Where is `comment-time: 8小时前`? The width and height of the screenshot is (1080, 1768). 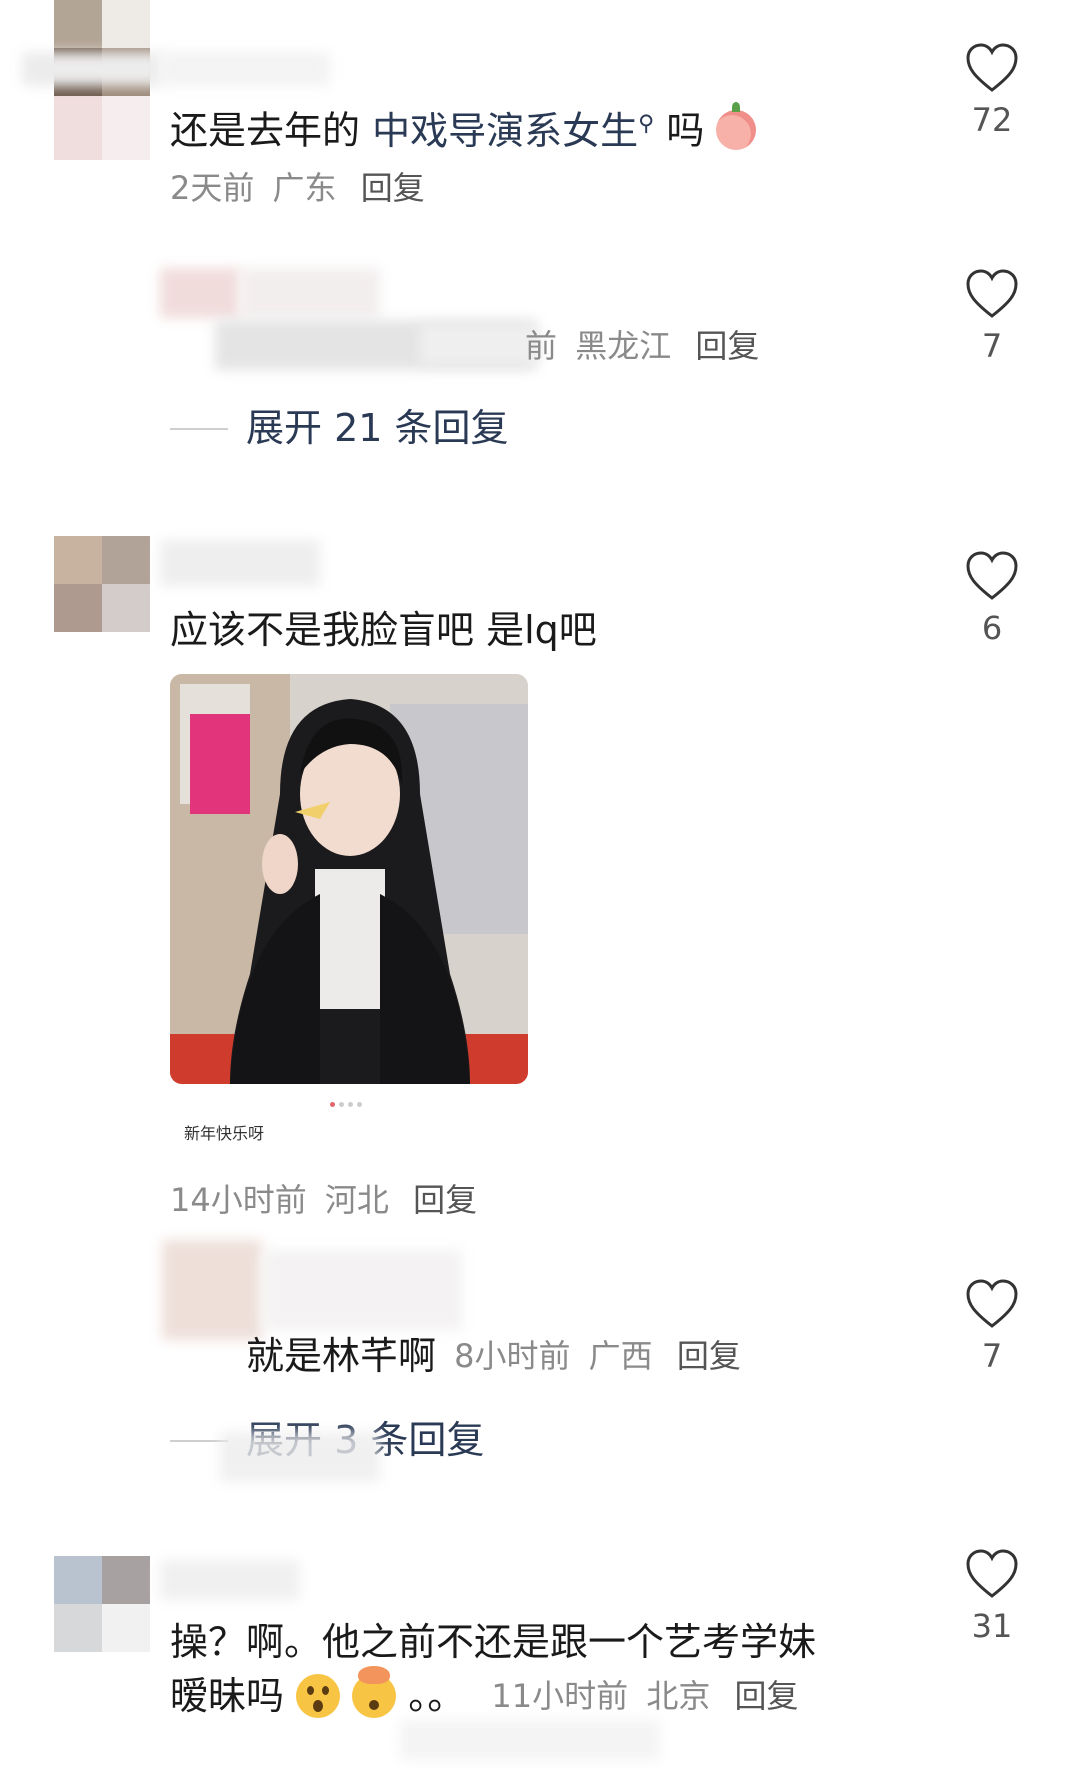
comment-time: 8小时前 is located at coordinates (512, 1356).